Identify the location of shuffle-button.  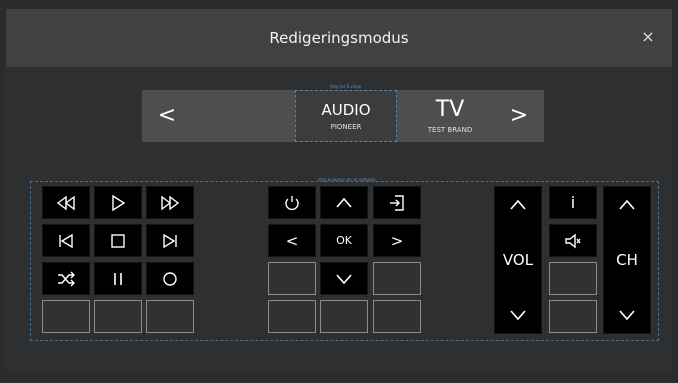
(66, 278).